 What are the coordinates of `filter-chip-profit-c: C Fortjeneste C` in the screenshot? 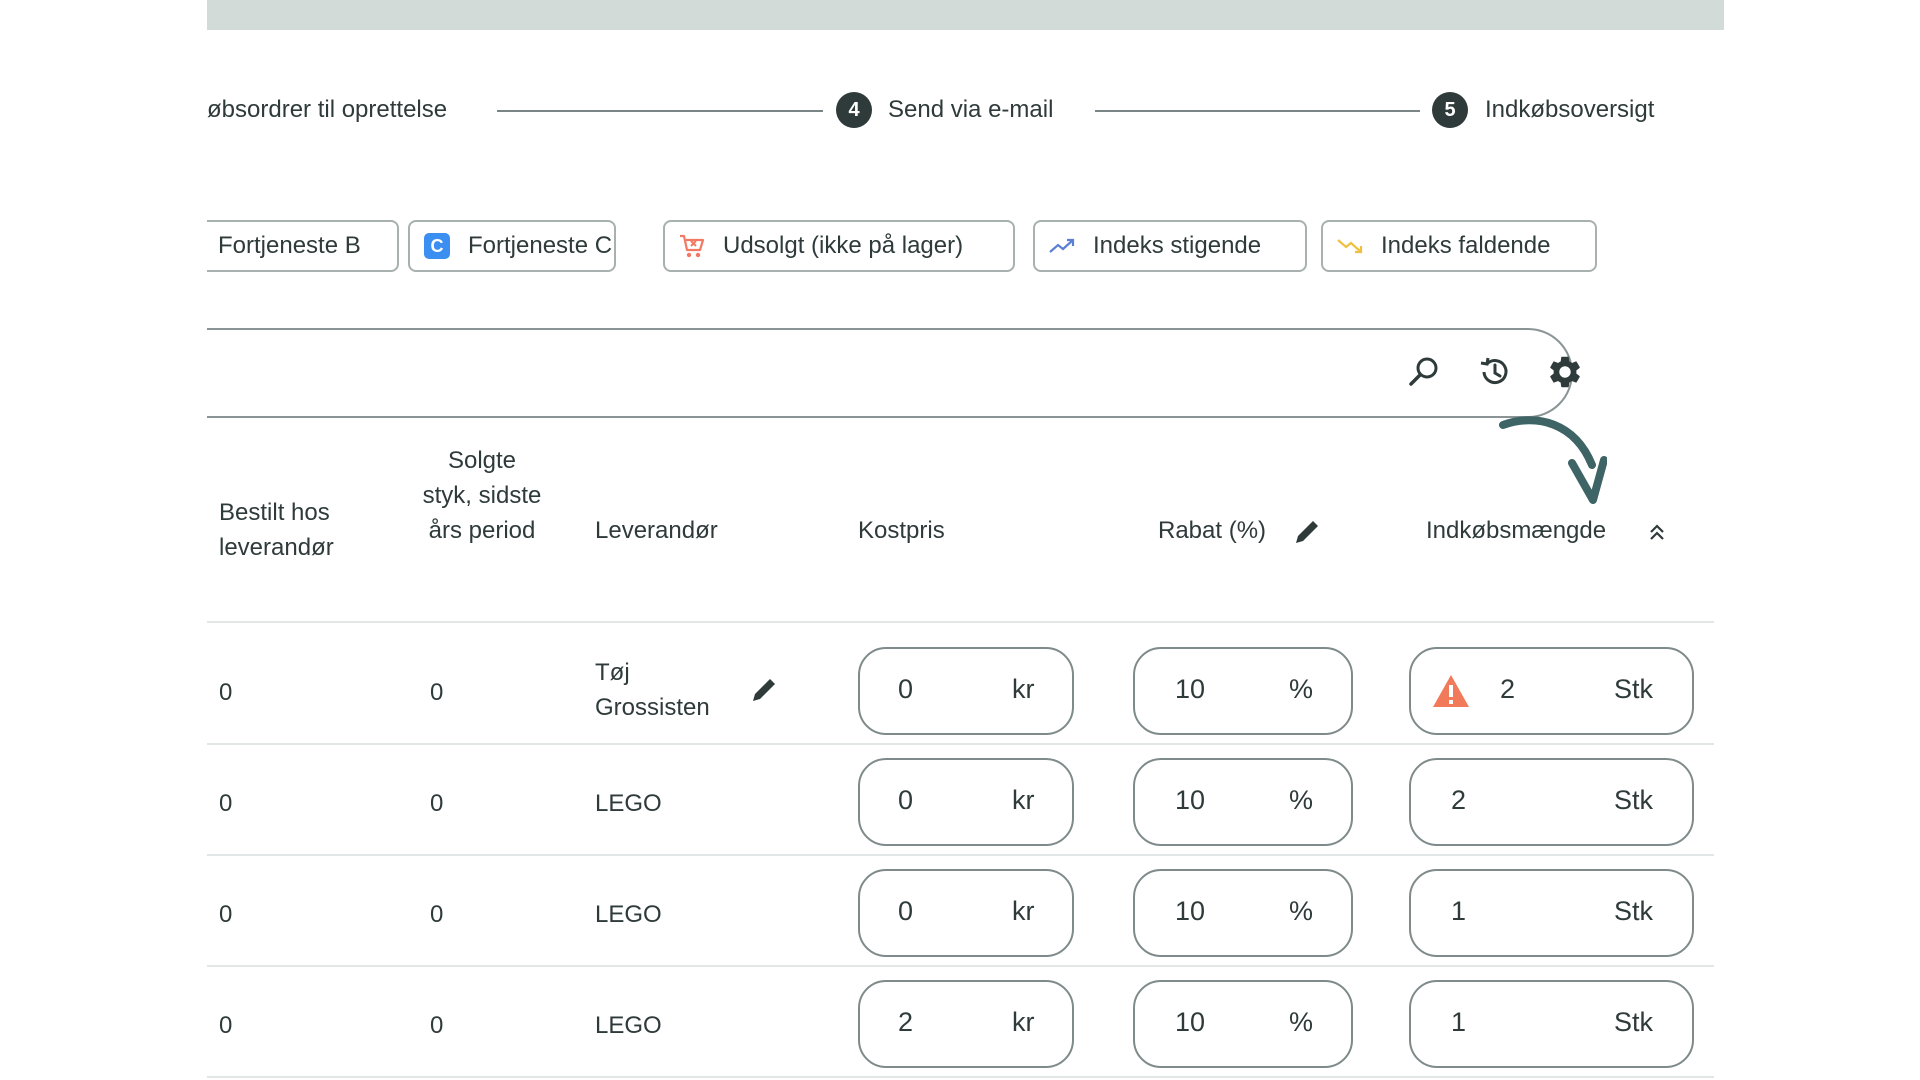 It's located at (512, 246).